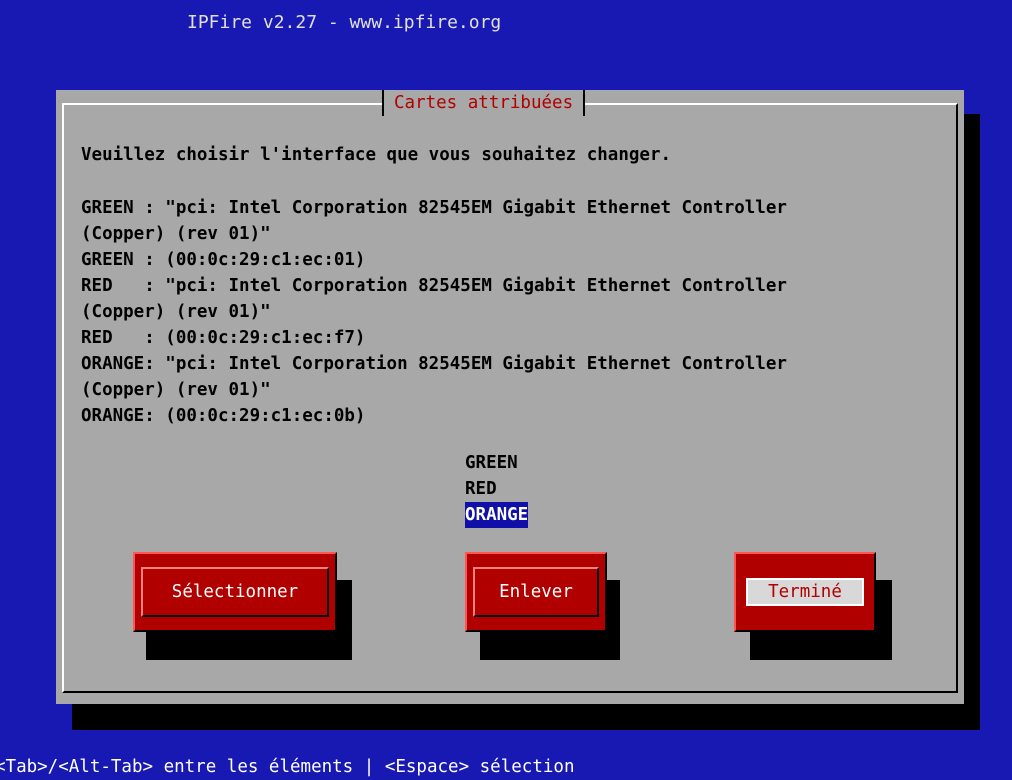 This screenshot has height=780, width=1012. What do you see at coordinates (223, 338) in the screenshot?
I see `info-line: RED : (00:0c:29:c1:ec:f7)` at bounding box center [223, 338].